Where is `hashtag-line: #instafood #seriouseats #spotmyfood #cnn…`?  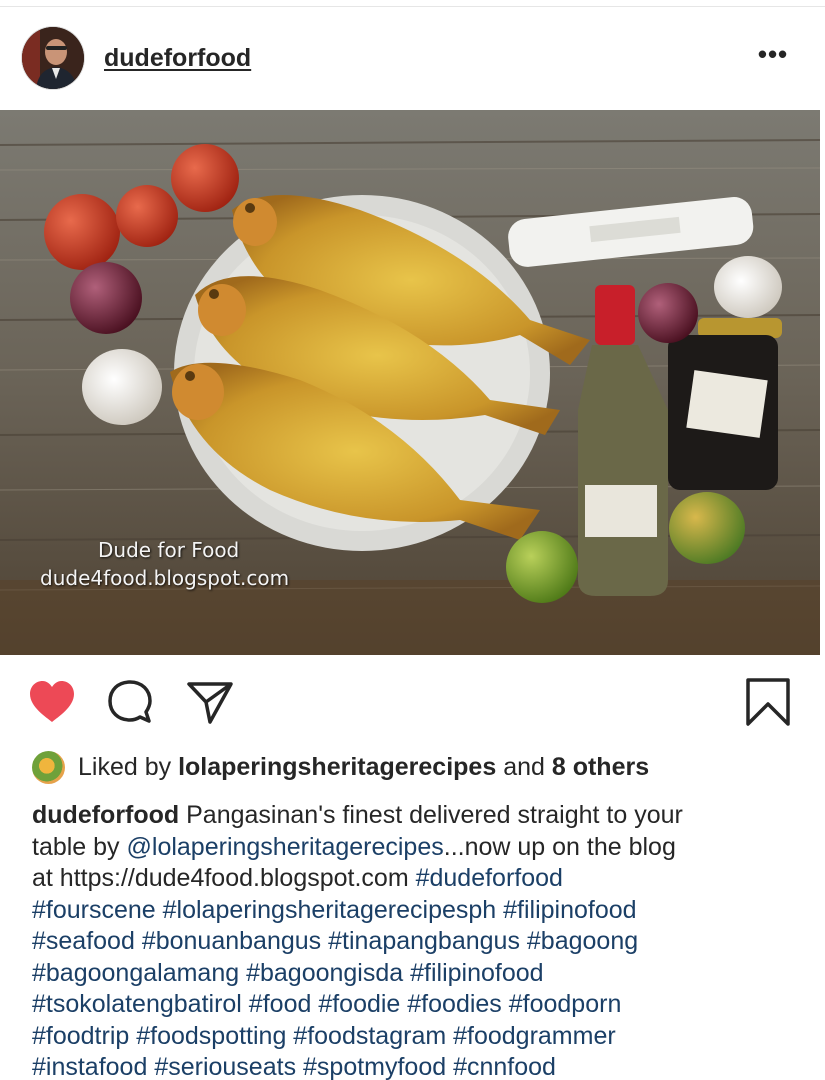 hashtag-line: #instafood #seriouseats #spotmyfood #cnn… is located at coordinates (417, 1066).